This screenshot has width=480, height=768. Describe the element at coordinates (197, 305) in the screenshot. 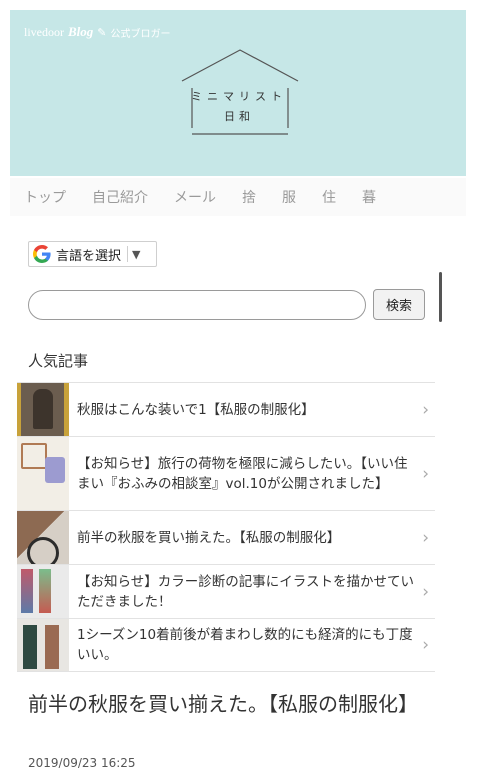

I see `search-input` at that location.